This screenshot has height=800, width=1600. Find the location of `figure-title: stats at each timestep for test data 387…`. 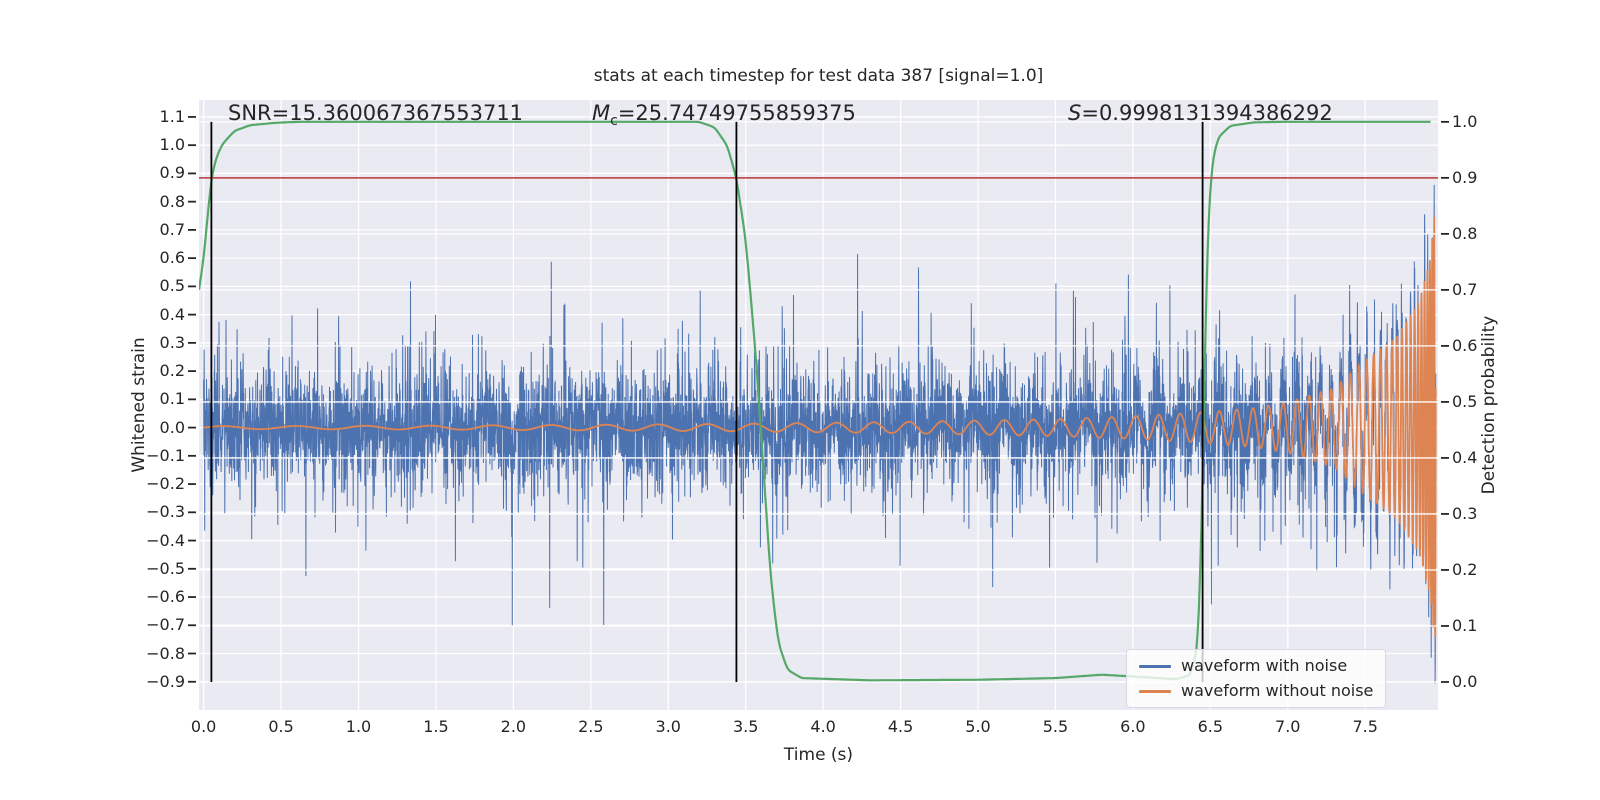

figure-title: stats at each timestep for test data 387… is located at coordinates (818, 76).